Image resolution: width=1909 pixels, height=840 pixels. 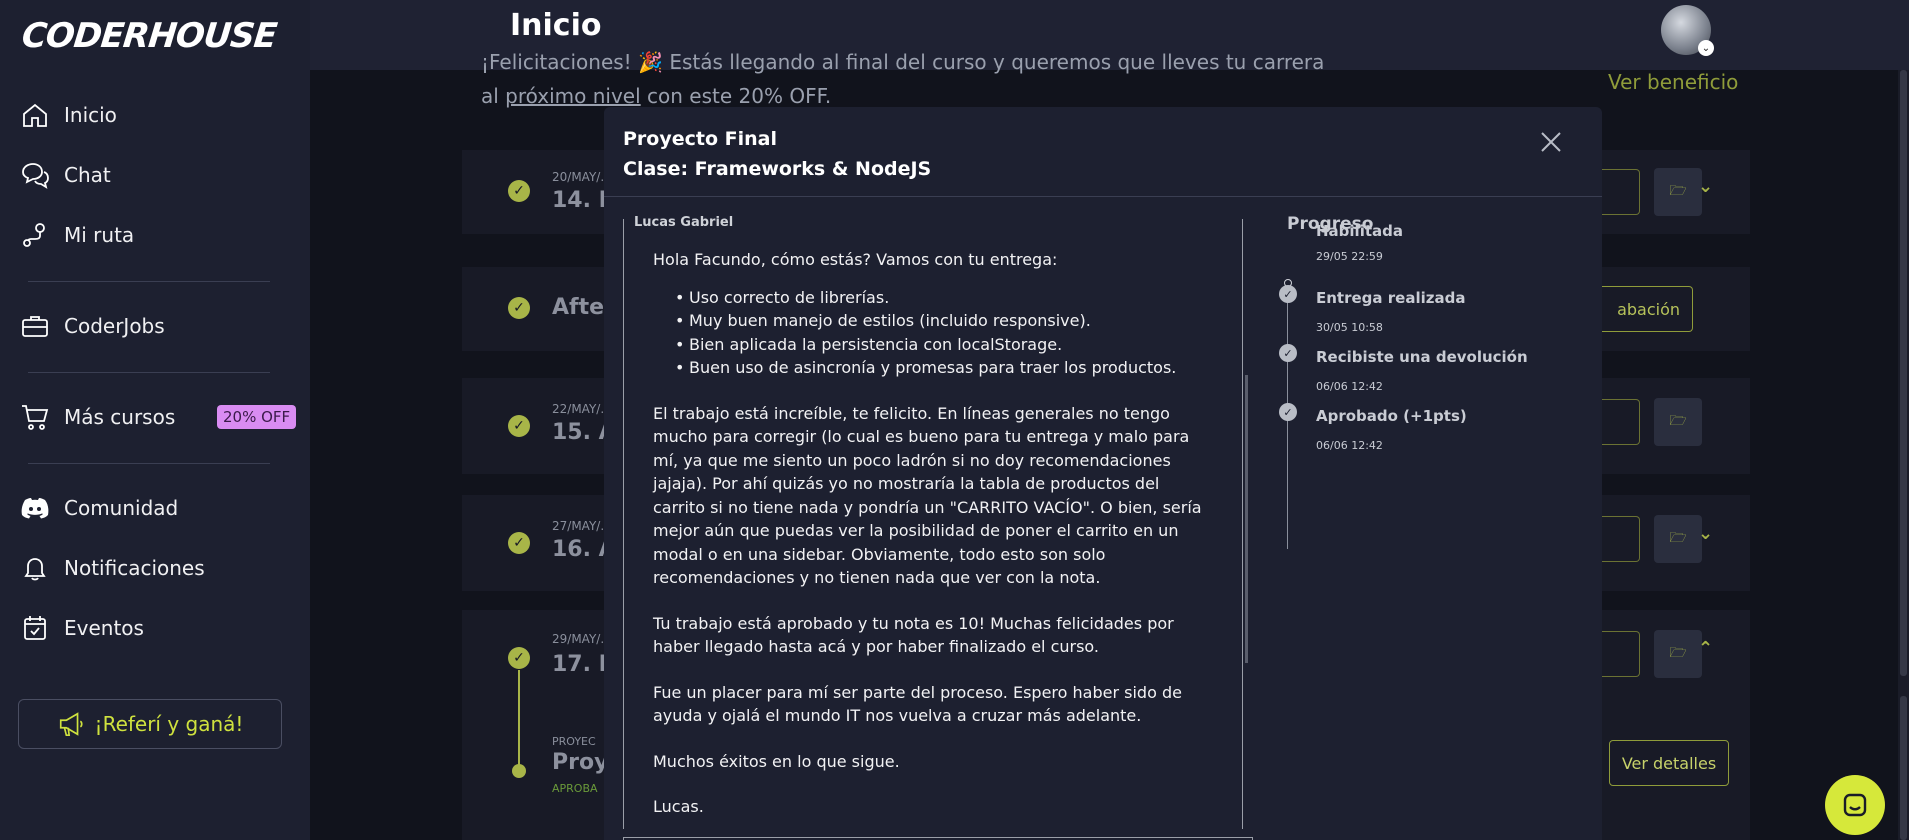 I want to click on project-status: APROBA, so click(x=575, y=788).